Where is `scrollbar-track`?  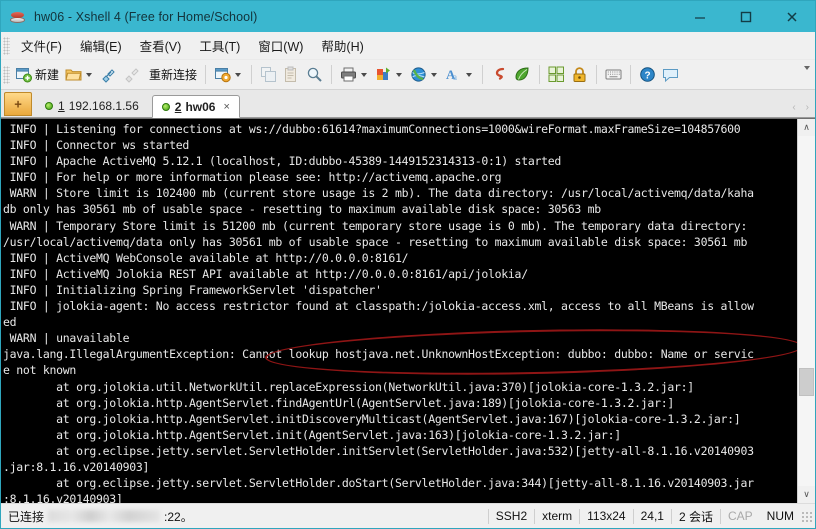 scrollbar-track is located at coordinates (806, 311).